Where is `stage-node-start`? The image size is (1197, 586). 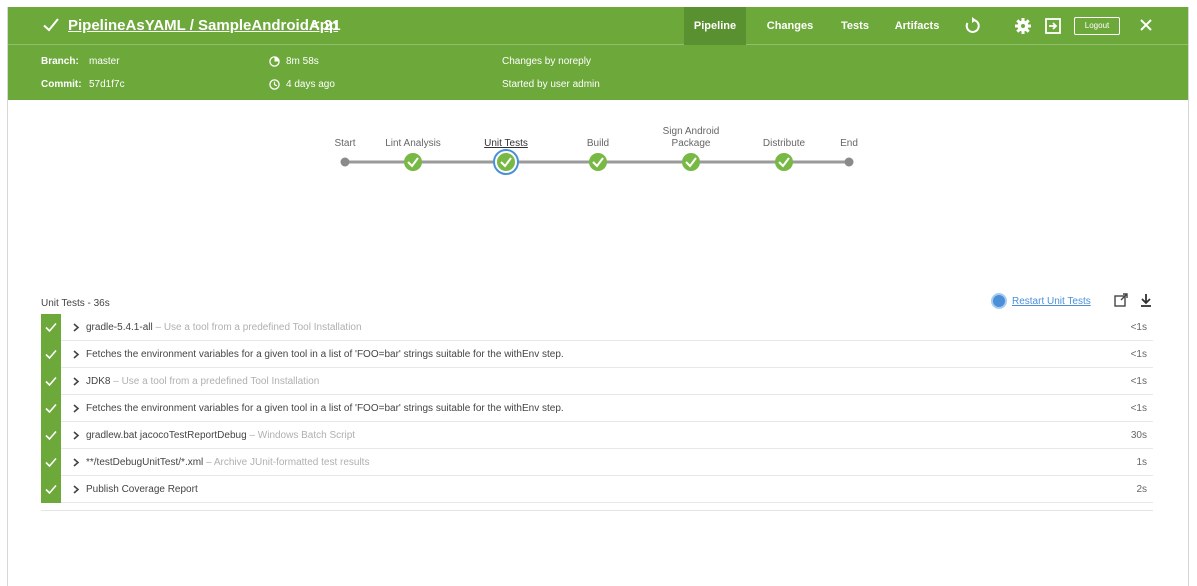
stage-node-start is located at coordinates (345, 162).